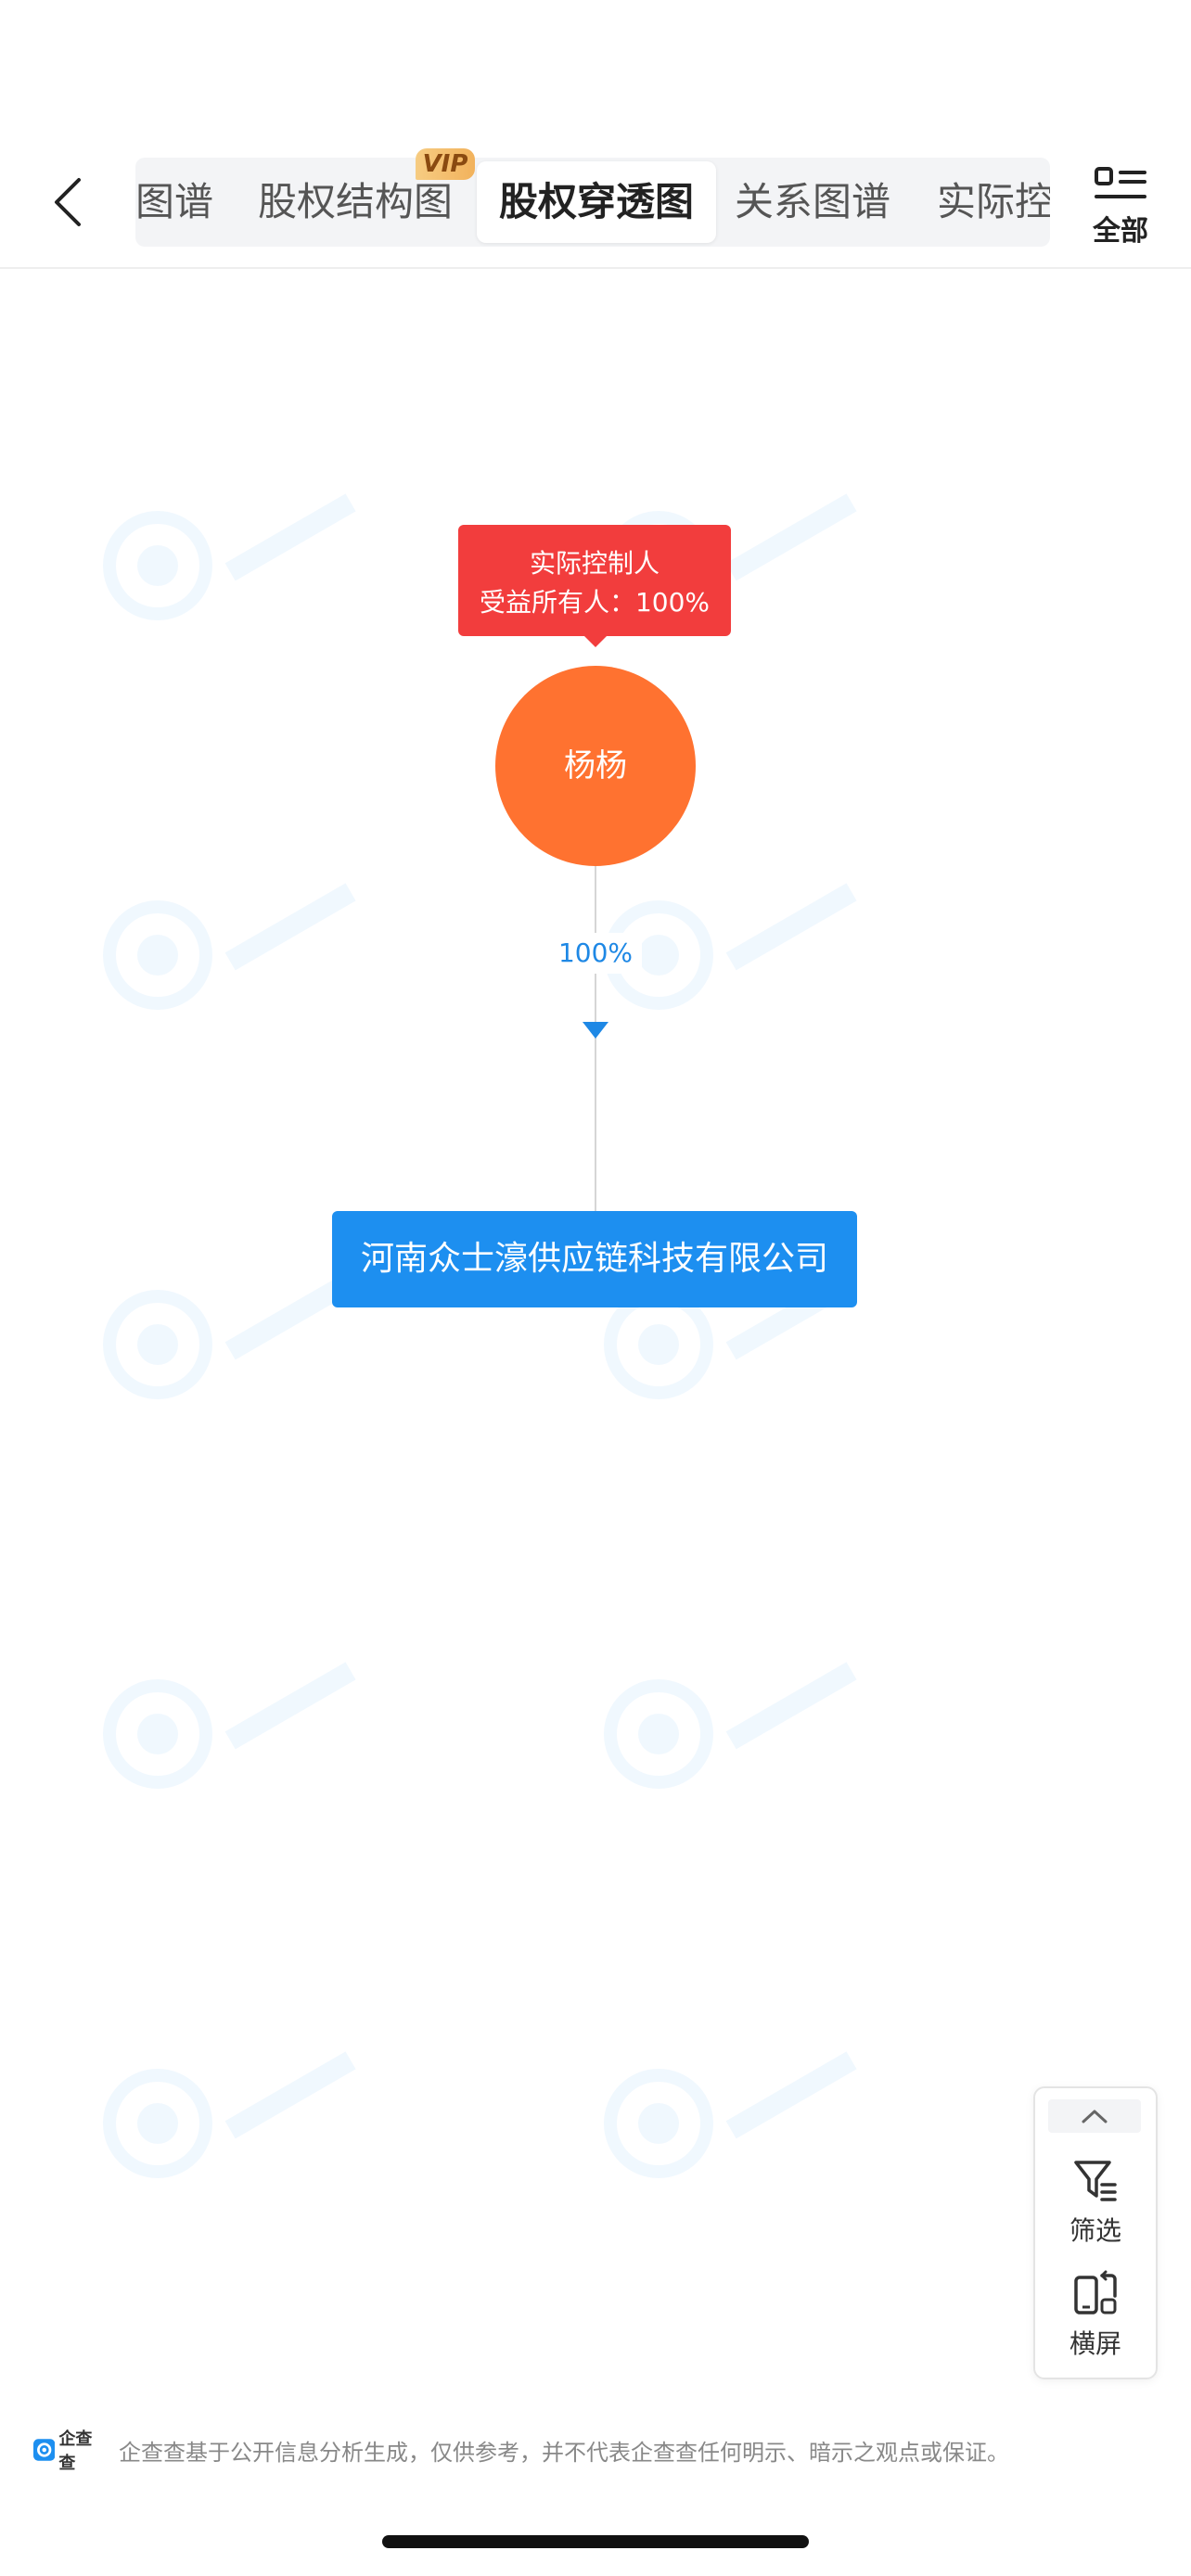 This screenshot has width=1191, height=2576. What do you see at coordinates (595, 602) in the screenshot?
I see `beneficial-owner-text: 受益所有人：100%` at bounding box center [595, 602].